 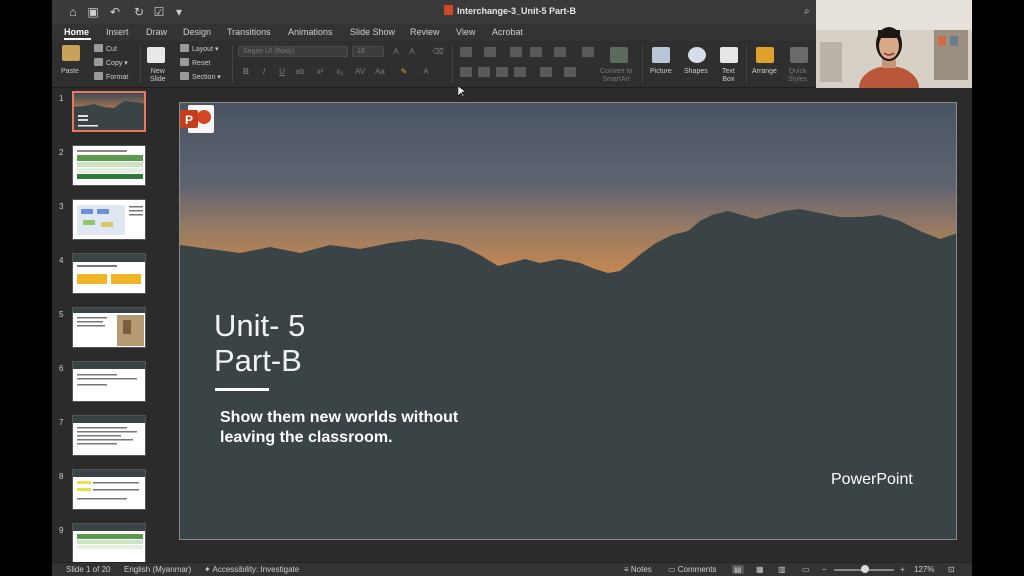 I want to click on picture-button: Picture, so click(x=661, y=72).